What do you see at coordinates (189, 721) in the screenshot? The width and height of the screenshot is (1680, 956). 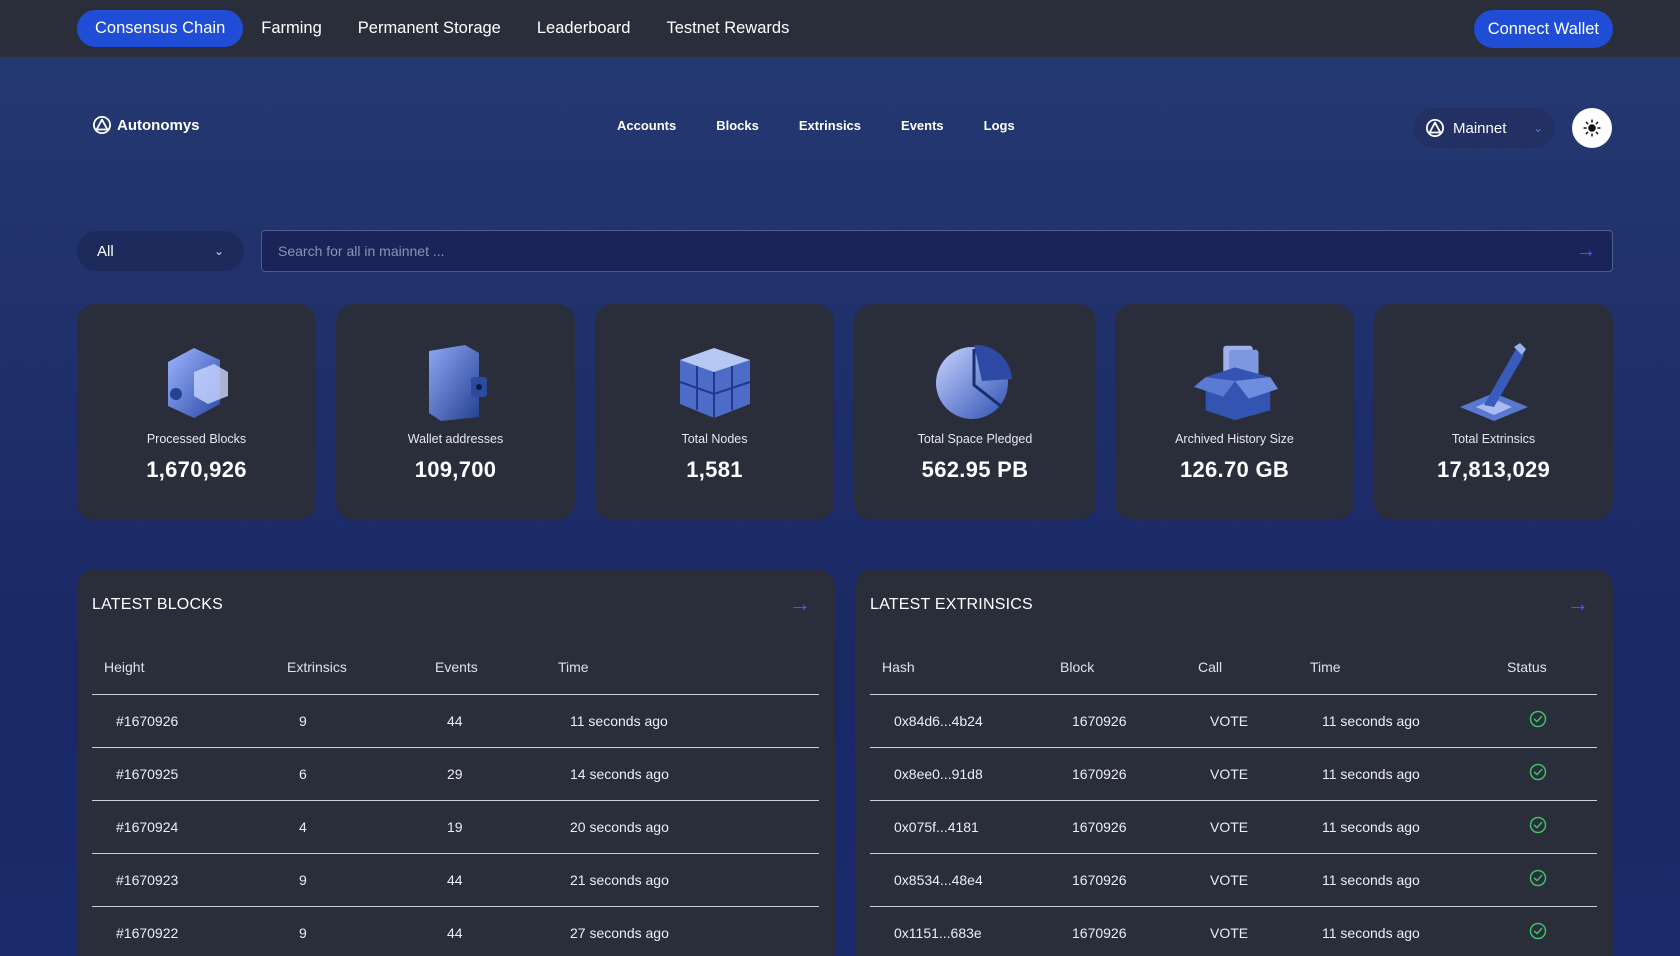 I see `block-height-link: #1670926` at bounding box center [189, 721].